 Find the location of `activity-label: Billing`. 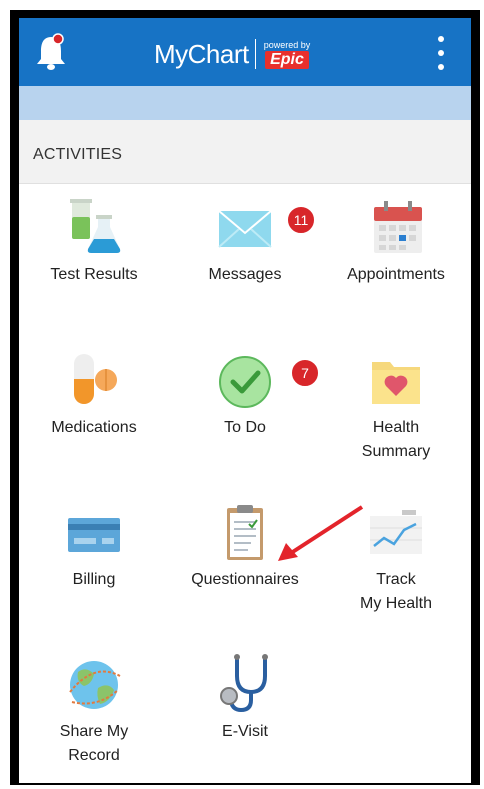

activity-label: Billing is located at coordinates (94, 579).